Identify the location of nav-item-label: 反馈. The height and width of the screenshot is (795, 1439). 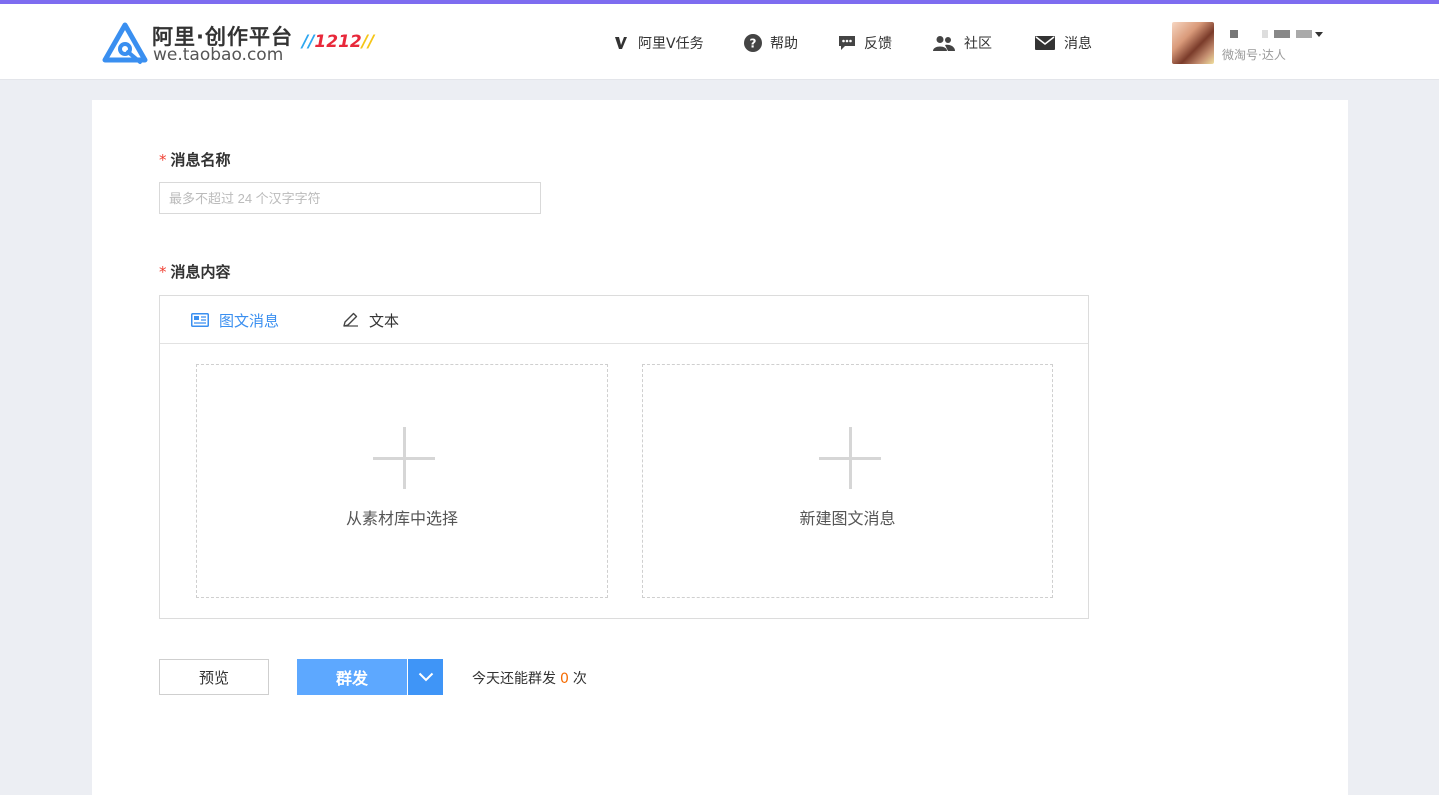
(878, 44).